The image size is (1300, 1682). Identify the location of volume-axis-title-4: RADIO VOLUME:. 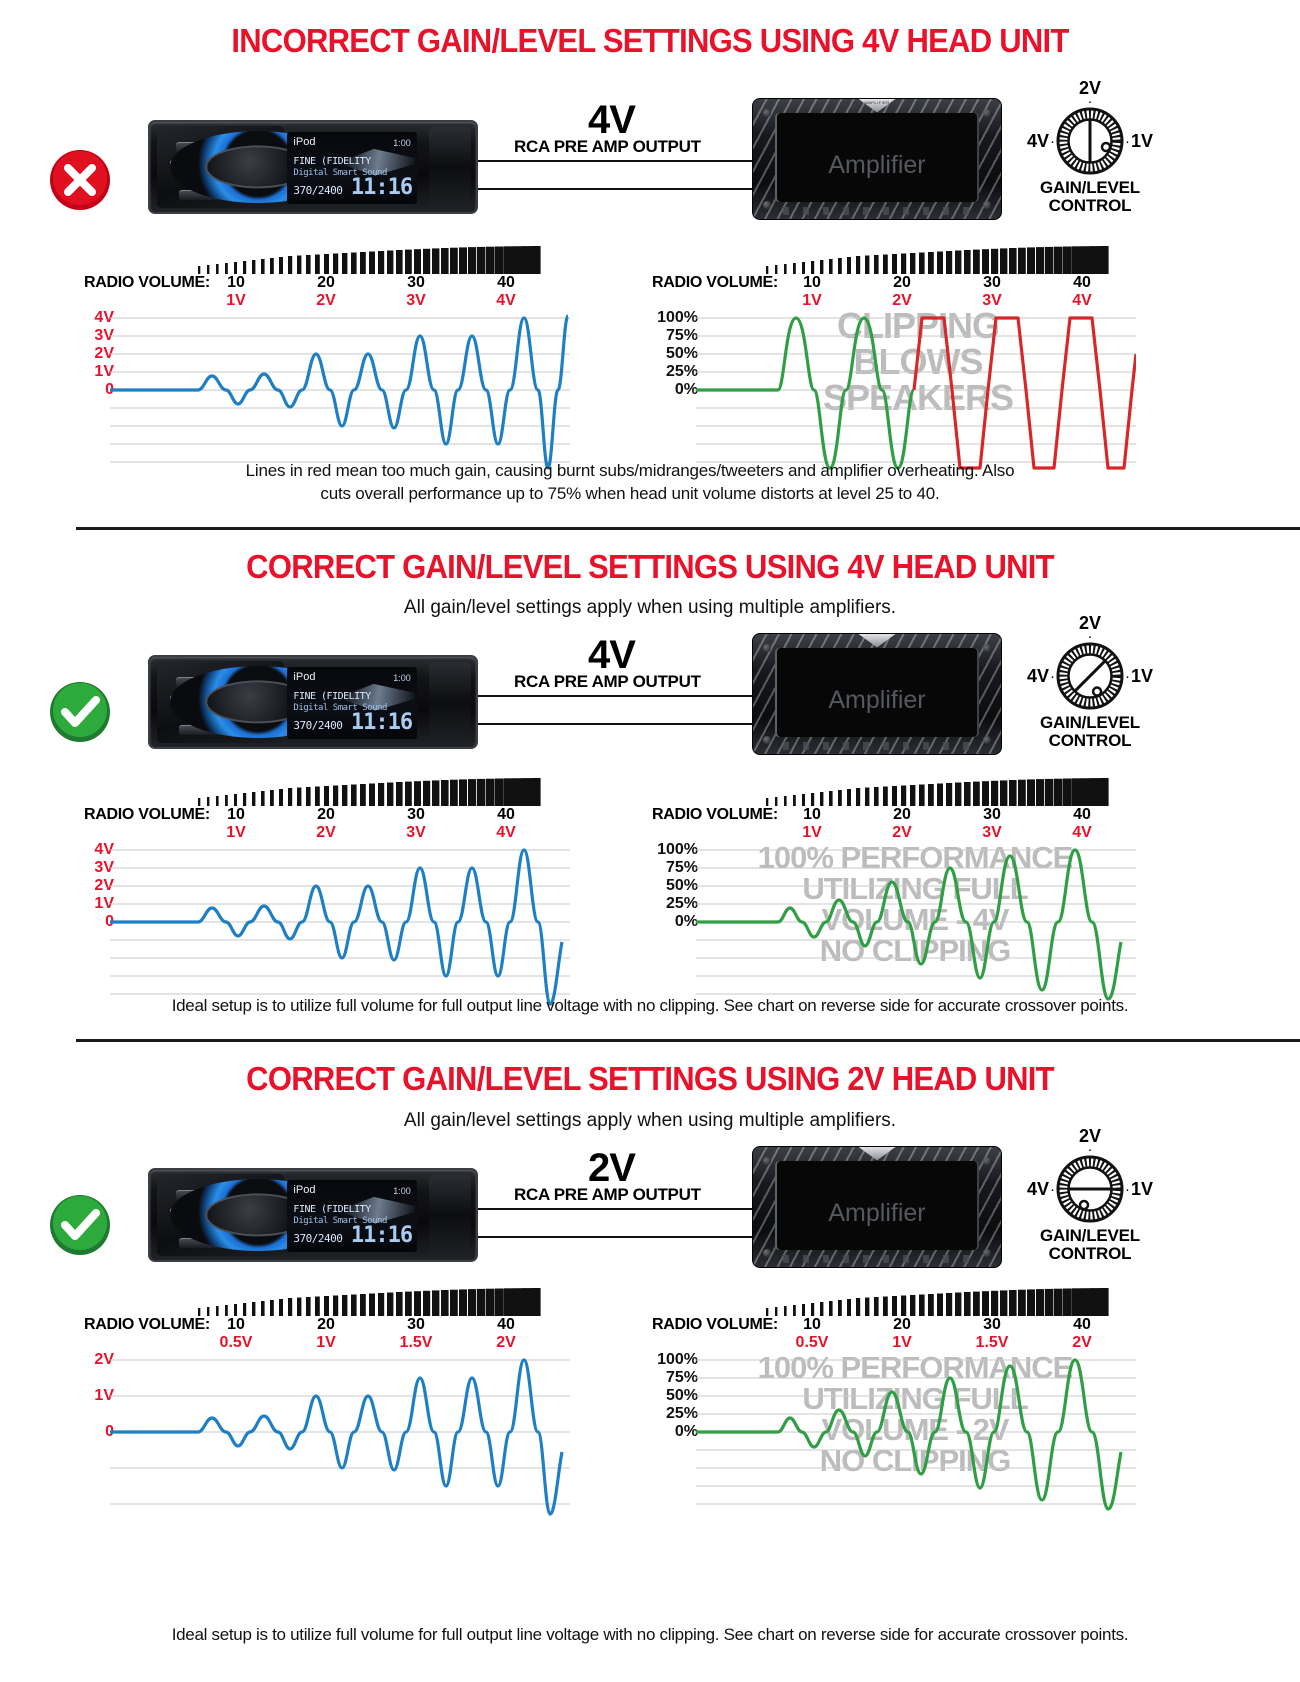
(715, 814).